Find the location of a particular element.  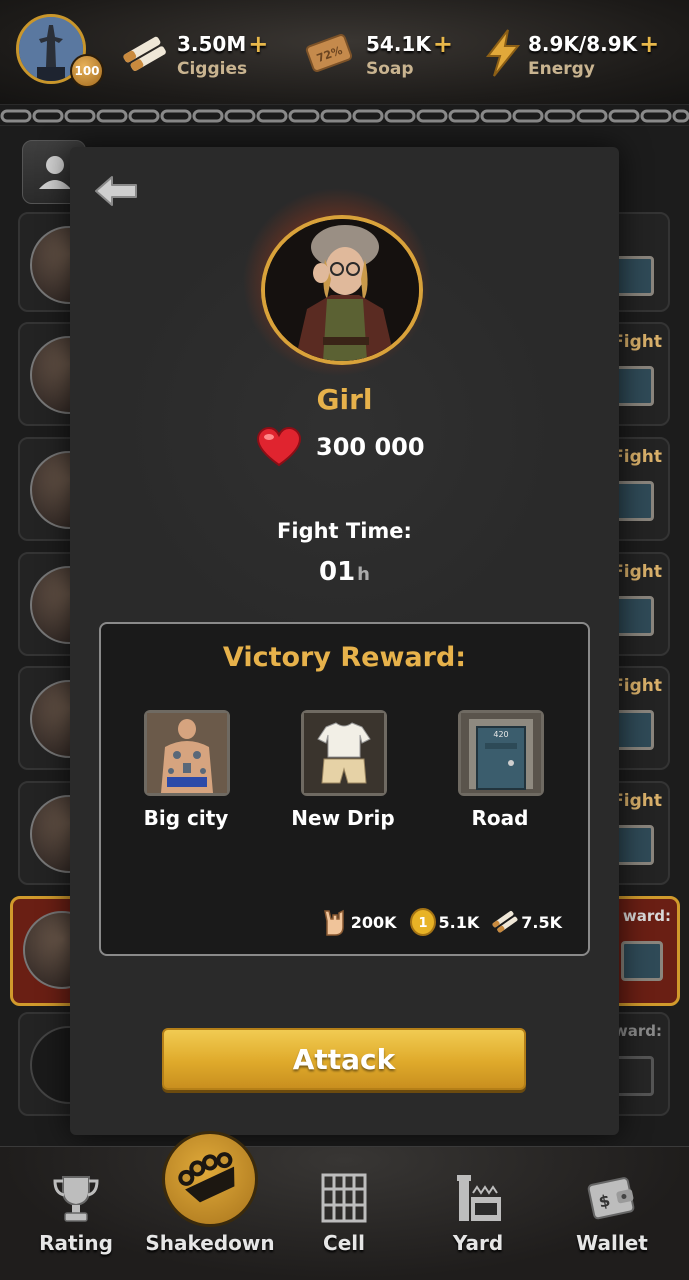

door-icon is located at coordinates (642, 961).